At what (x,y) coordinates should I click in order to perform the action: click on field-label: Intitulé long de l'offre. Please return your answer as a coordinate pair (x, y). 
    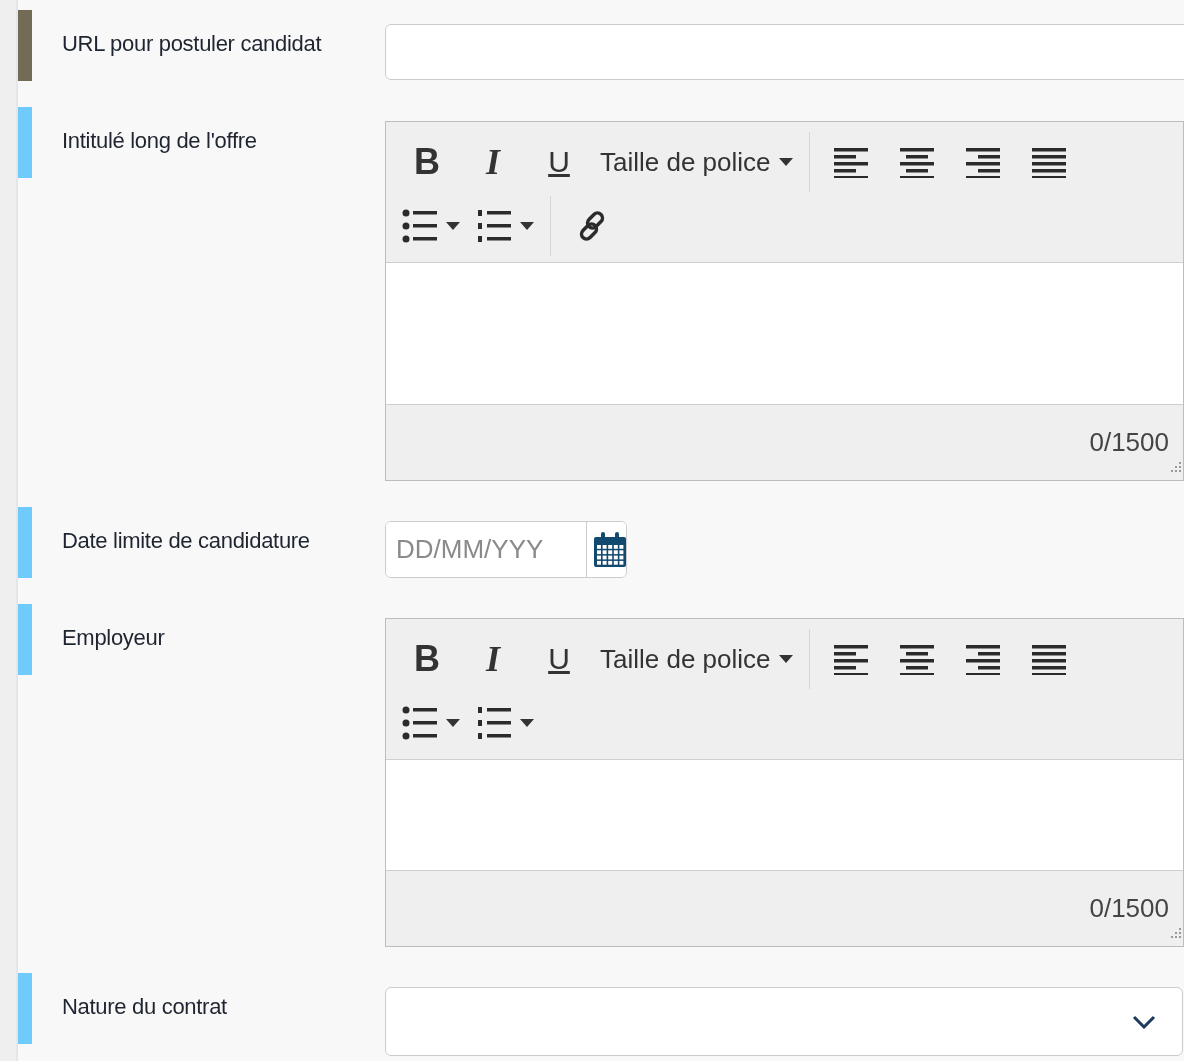
    Looking at the image, I should click on (159, 140).